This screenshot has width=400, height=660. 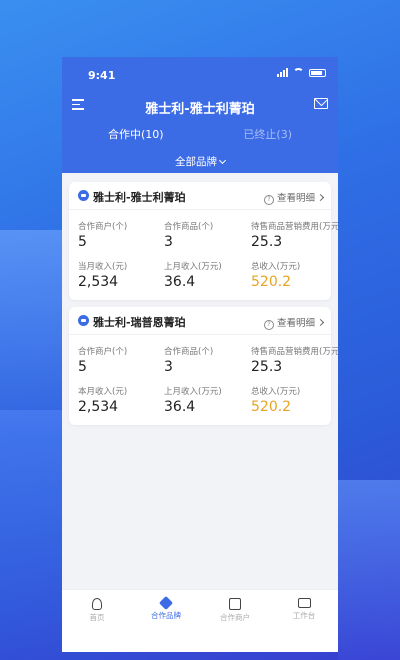 I want to click on bottom-nav: 首页 合作品牌 合作商户 工作台, so click(x=200, y=620).